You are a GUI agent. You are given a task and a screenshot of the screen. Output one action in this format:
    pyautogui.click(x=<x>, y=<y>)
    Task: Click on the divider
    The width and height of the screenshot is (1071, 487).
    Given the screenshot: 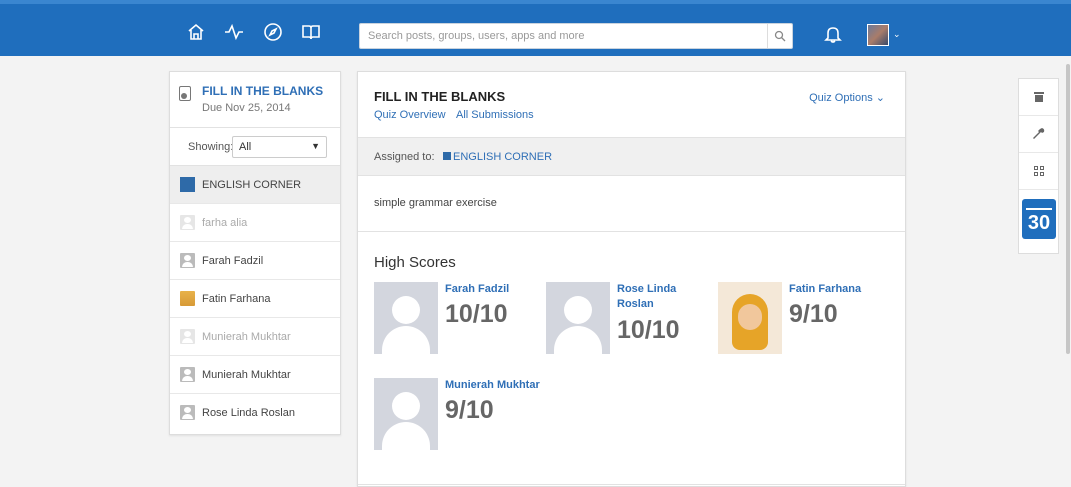 What is the action you would take?
    pyautogui.click(x=631, y=484)
    